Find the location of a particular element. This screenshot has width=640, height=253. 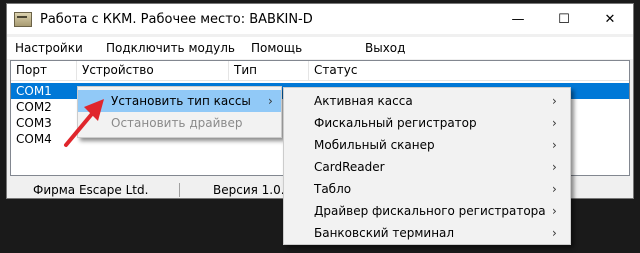

submenu-item-mobile-scanner: Мобильный сканер › is located at coordinates (427, 145).